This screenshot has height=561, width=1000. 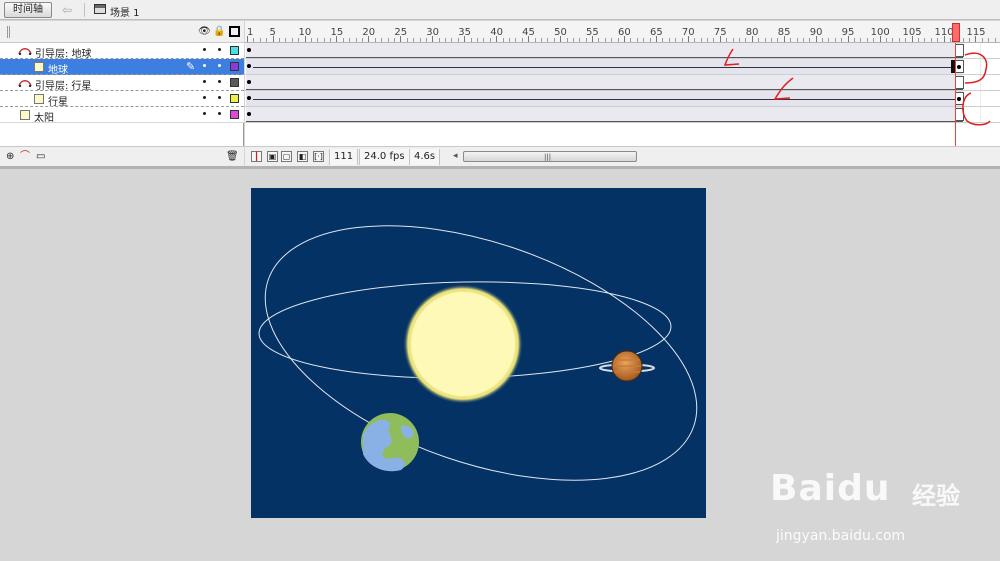 I want to click on watermark-brand: Baidu, so click(x=830, y=488).